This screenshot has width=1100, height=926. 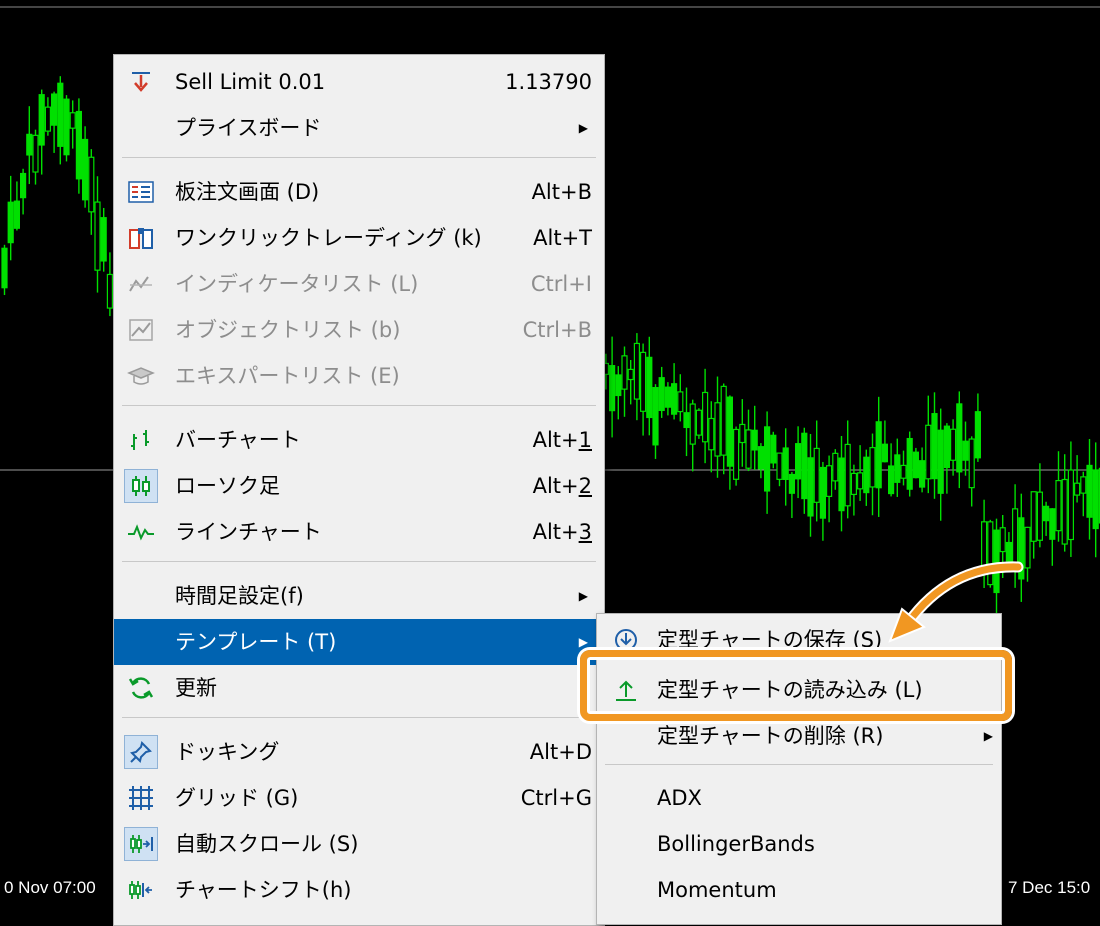 What do you see at coordinates (556, 798) in the screenshot?
I see `menu-item-shortcut: Ctrl+G` at bounding box center [556, 798].